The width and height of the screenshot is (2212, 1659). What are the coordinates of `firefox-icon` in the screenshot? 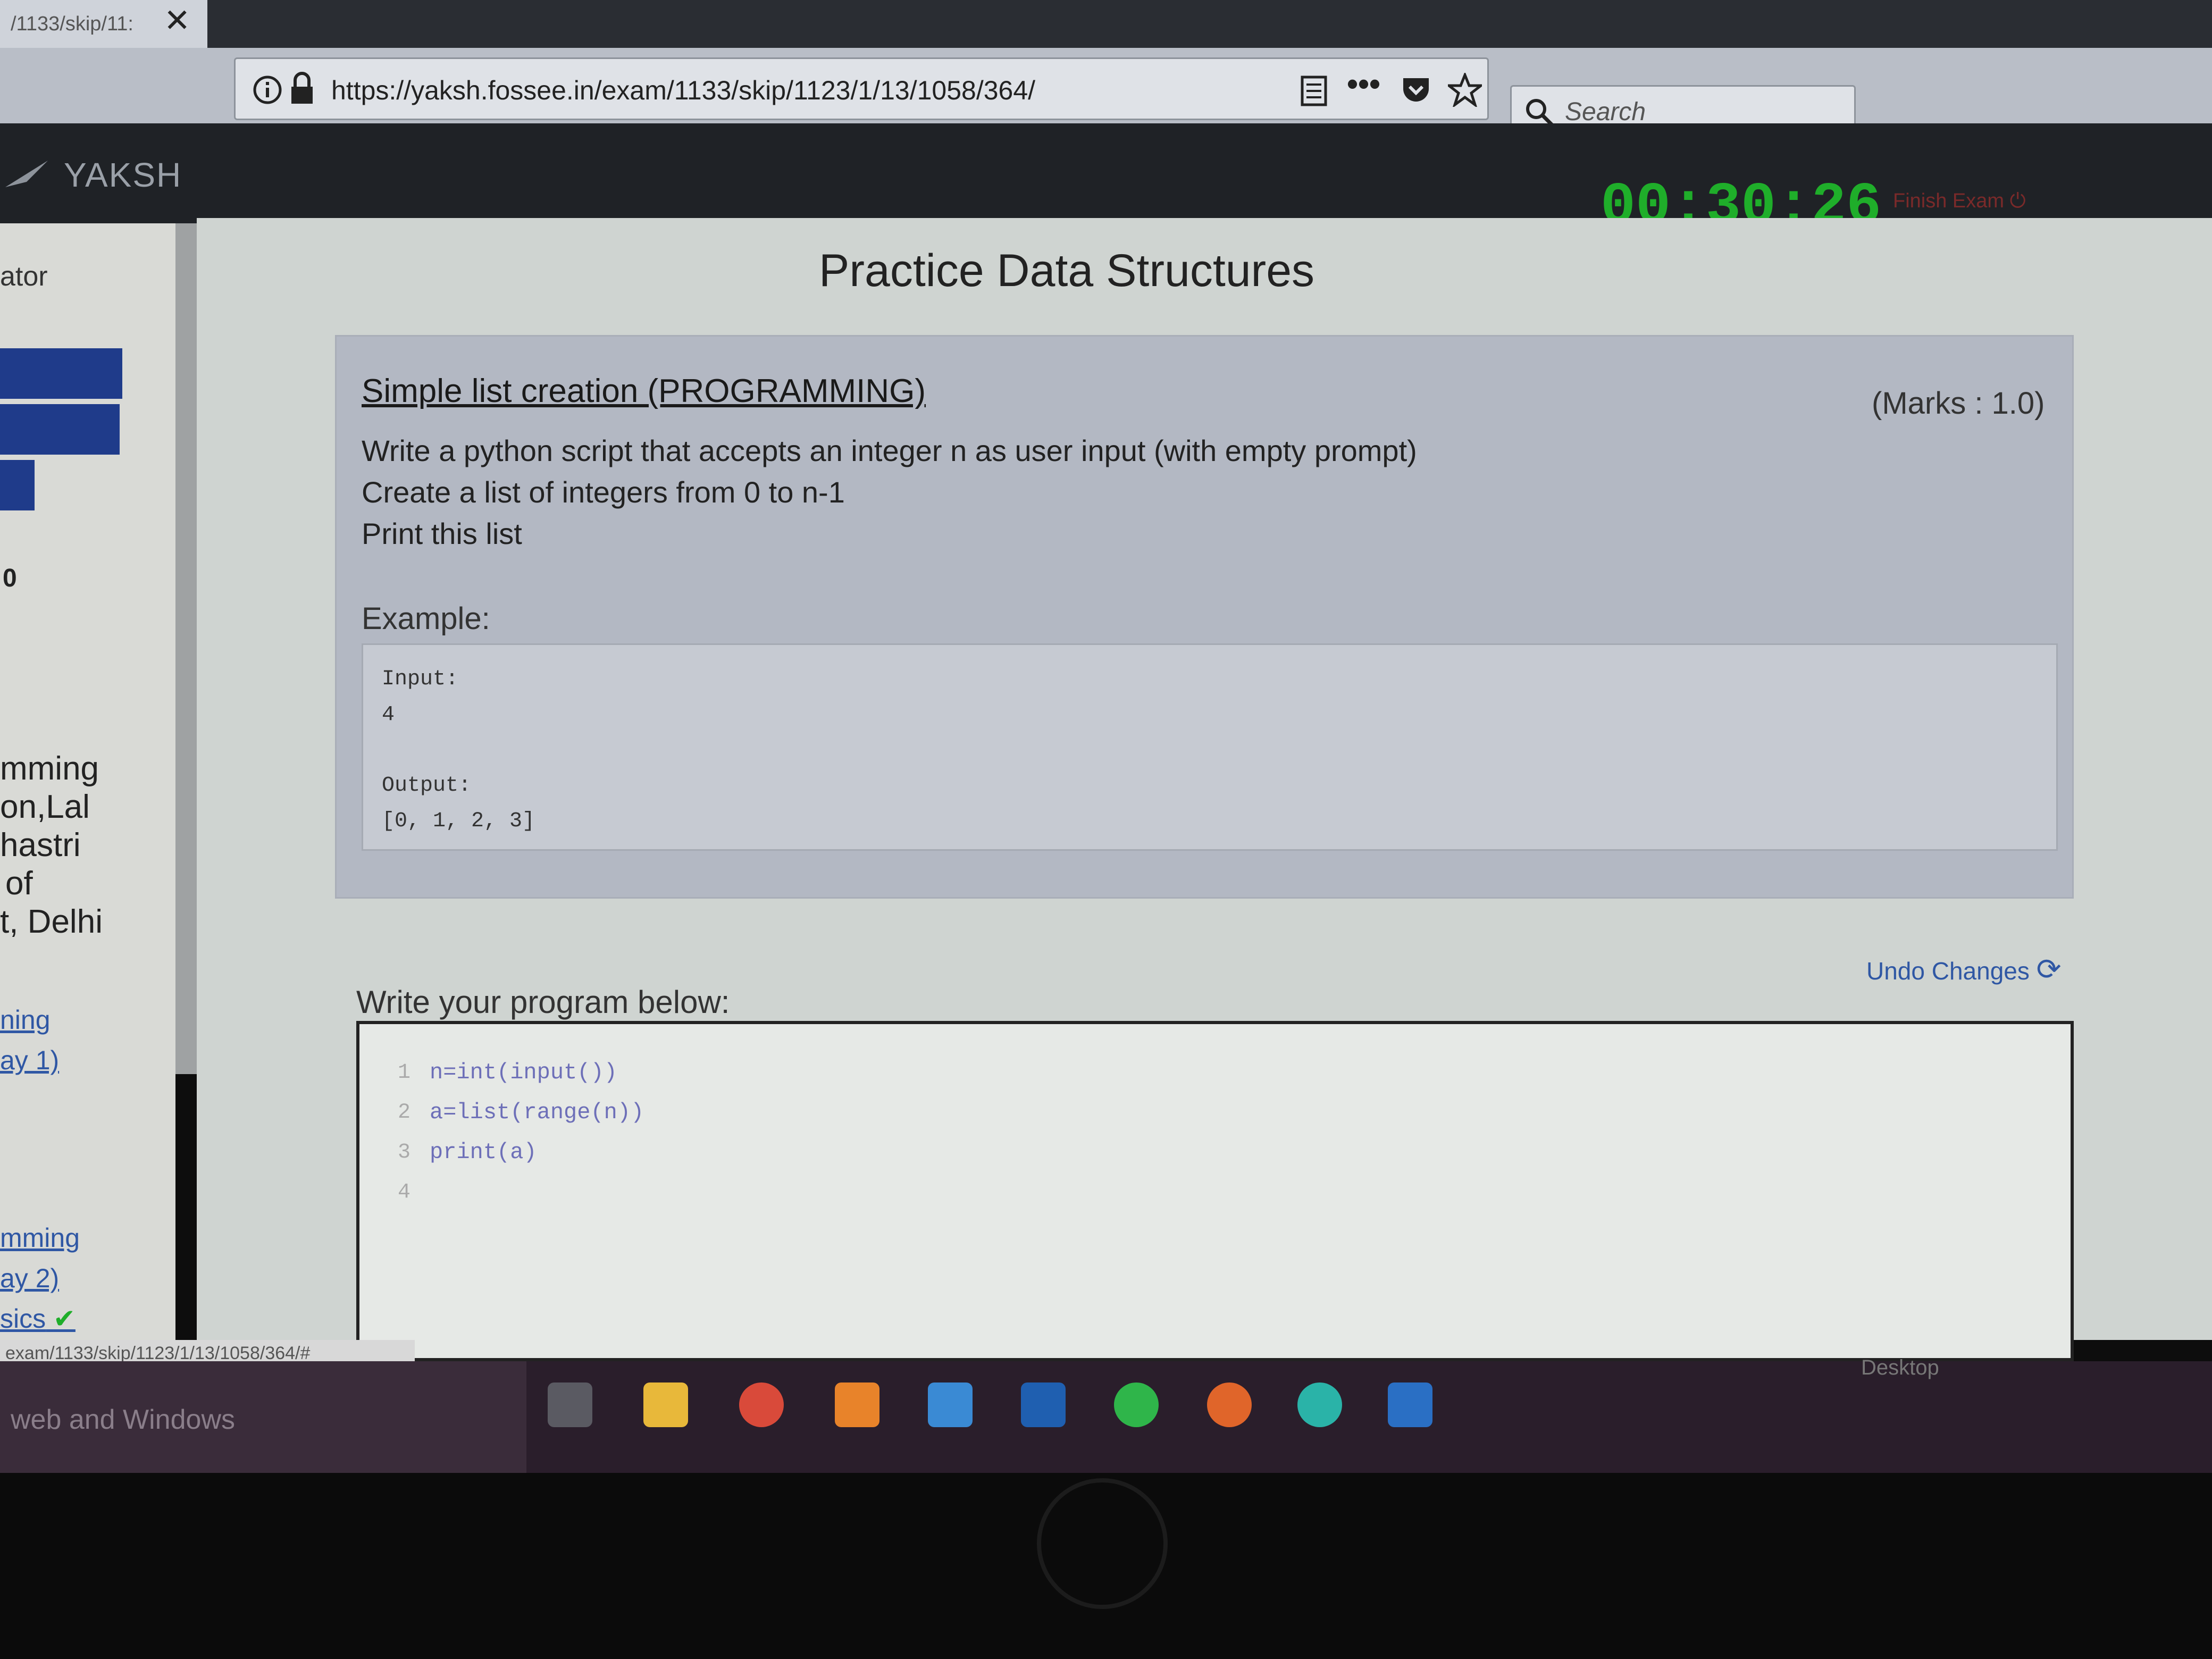 It's located at (1229, 1404).